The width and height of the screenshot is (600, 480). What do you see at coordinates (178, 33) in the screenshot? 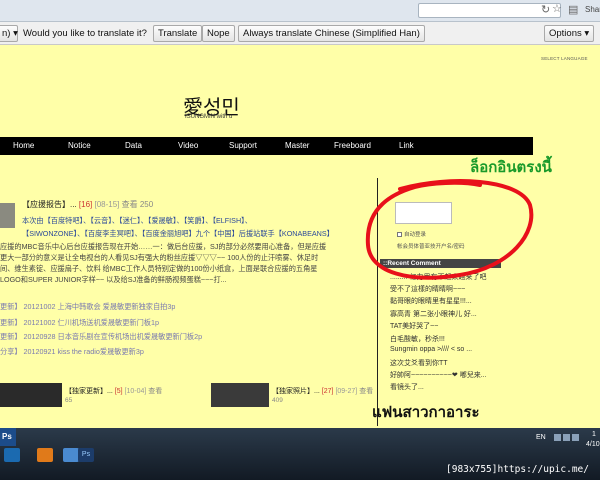
I see `translate-button: Translate` at bounding box center [178, 33].